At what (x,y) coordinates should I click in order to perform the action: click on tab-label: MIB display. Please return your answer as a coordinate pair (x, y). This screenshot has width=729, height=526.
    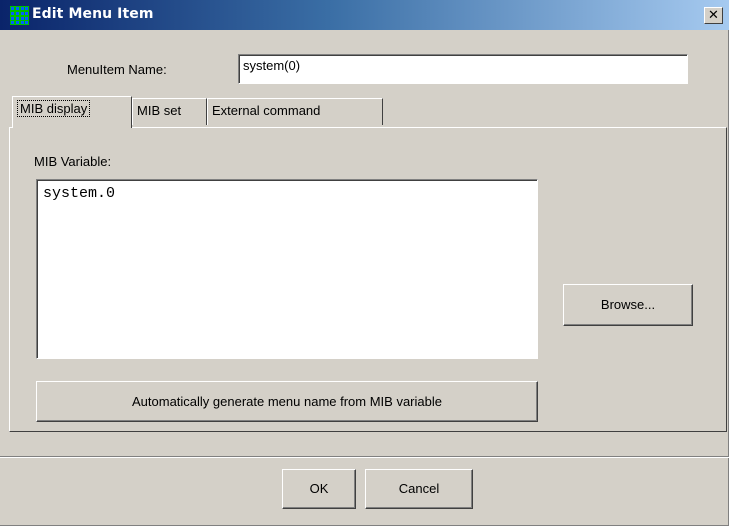
    Looking at the image, I should click on (54, 108).